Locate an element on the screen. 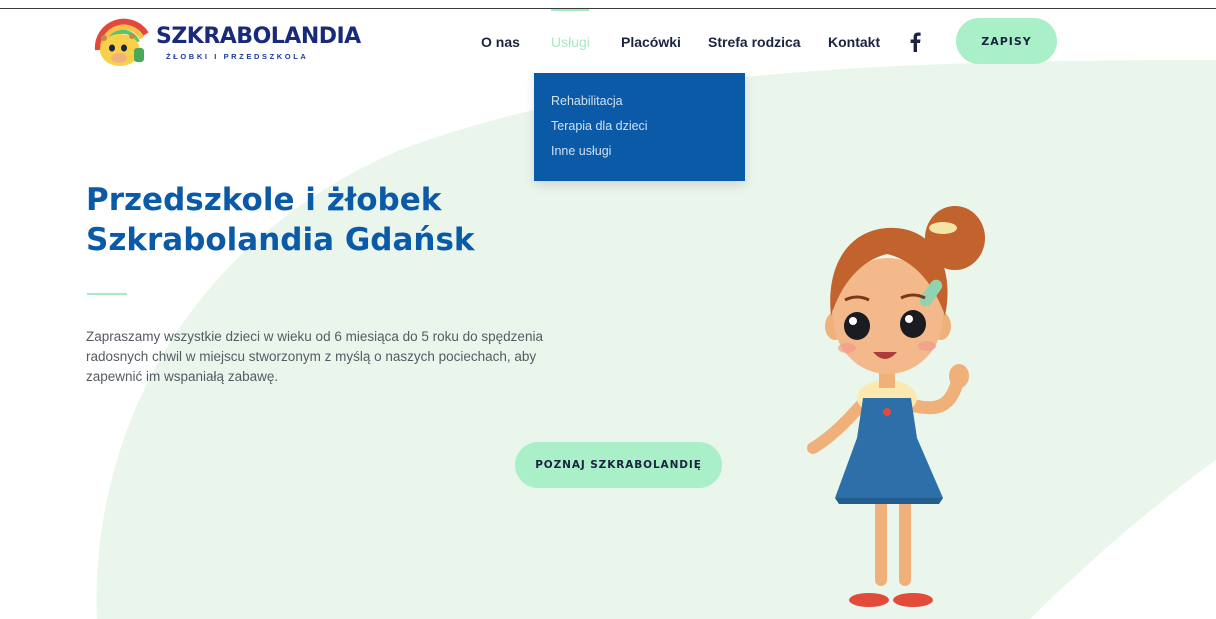  nav-item-kontakt: Kontakt is located at coordinates (854, 42).